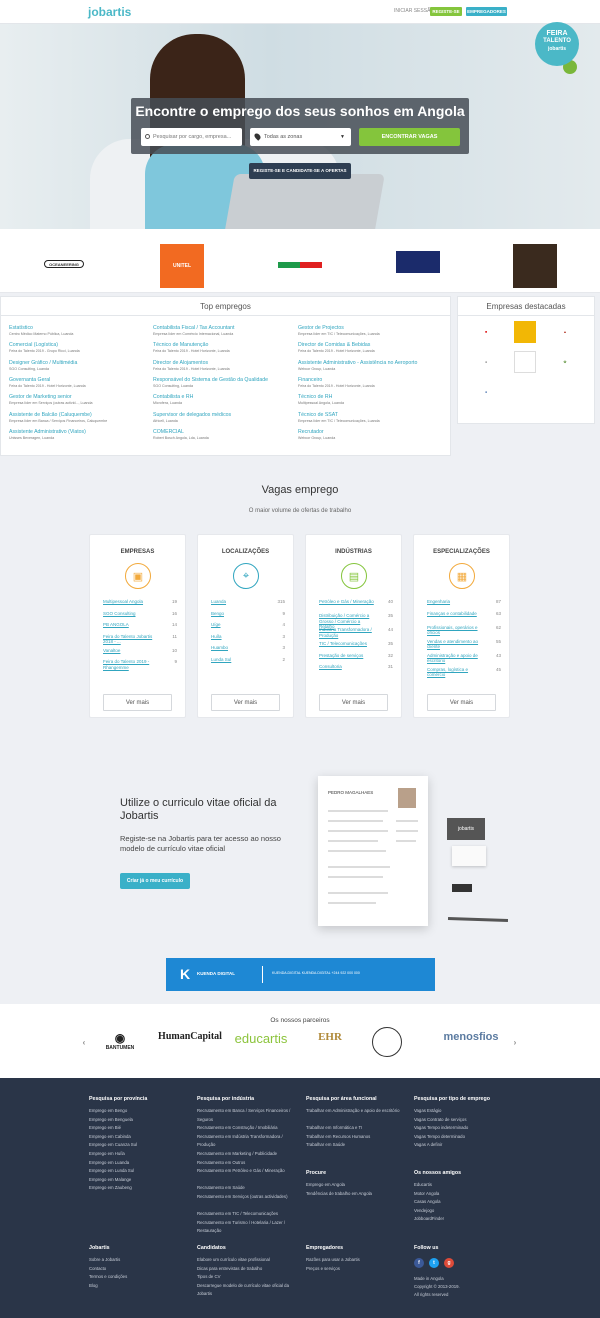  I want to click on footer-link: Tendências de trabalho em Angola, so click(358, 1194).